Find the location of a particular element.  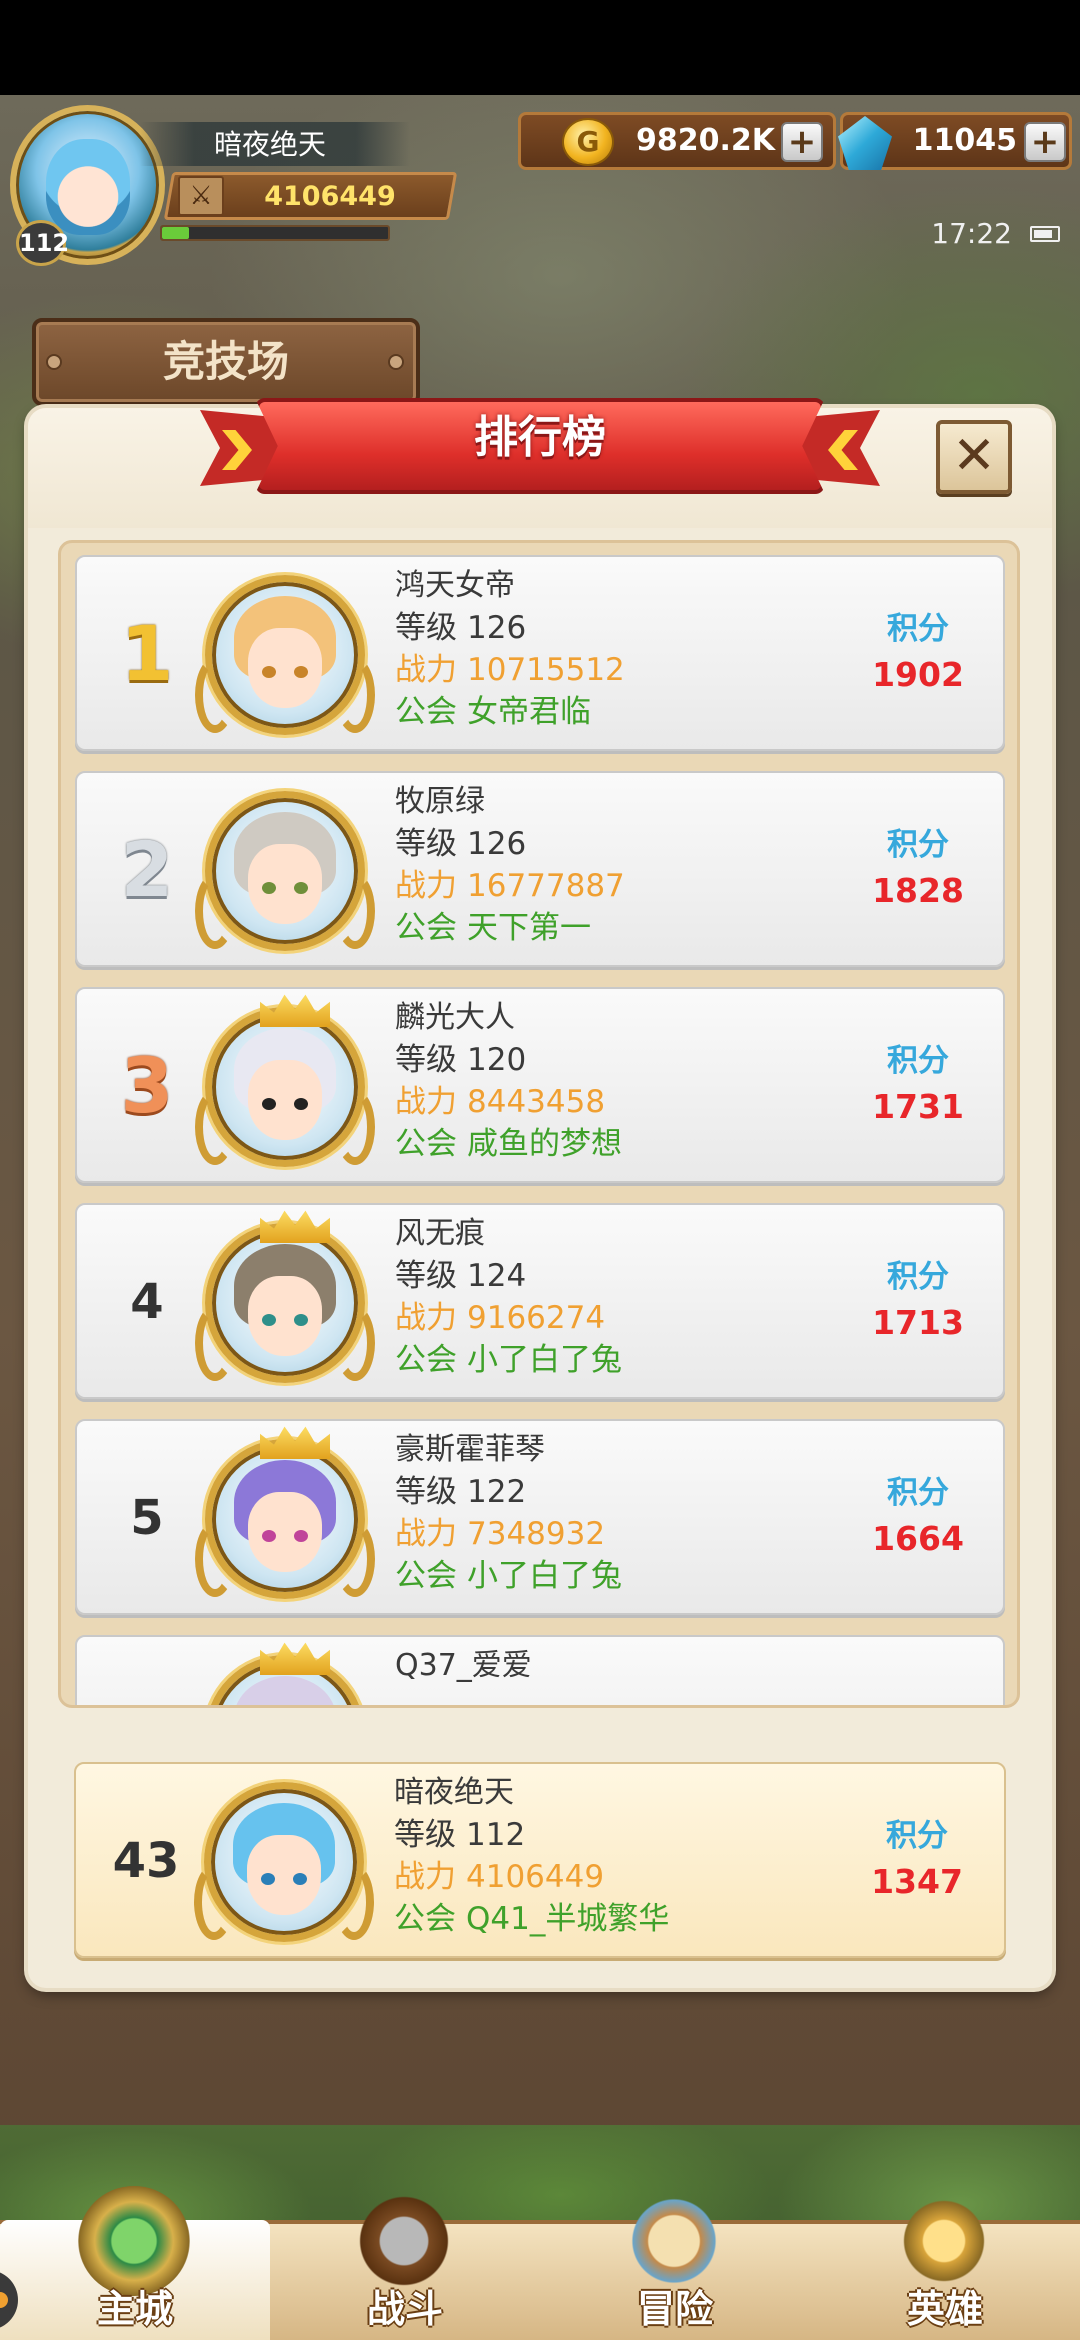

my-rank-content: 43 暗夜绝天等级 112 战力 4106449 公会 Q41_半城繁华 积分 1347 is located at coordinates (540, 1860).